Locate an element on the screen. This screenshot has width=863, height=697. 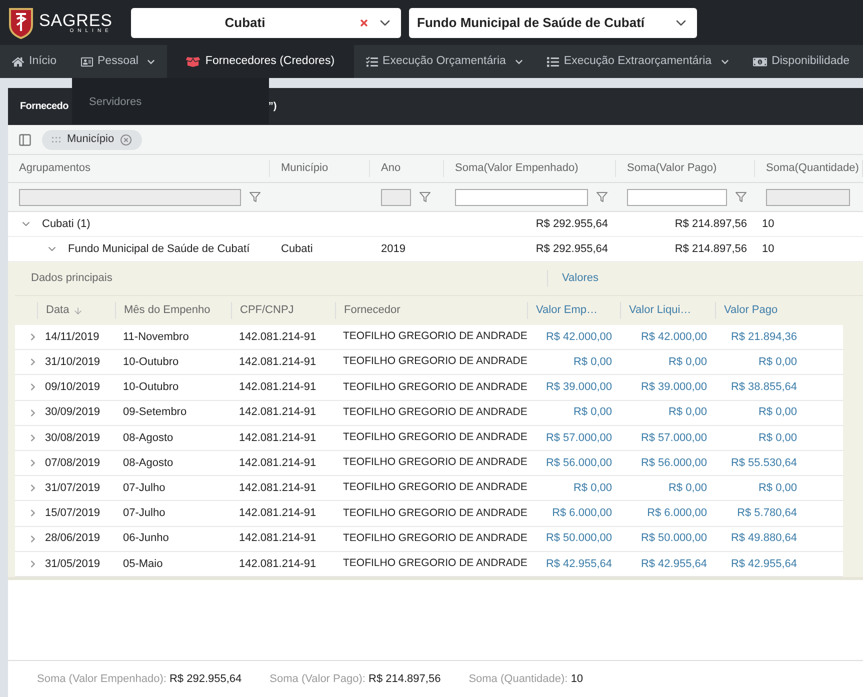
panel-title: ”) is located at coordinates (272, 107).